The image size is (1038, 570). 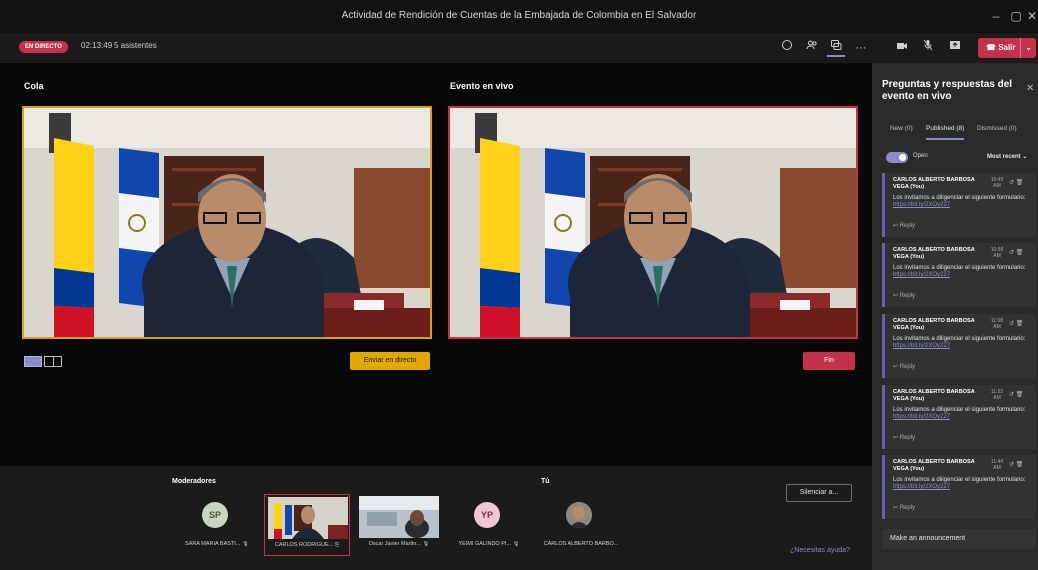 I want to click on moderators-title: Moderadores, so click(x=194, y=481).